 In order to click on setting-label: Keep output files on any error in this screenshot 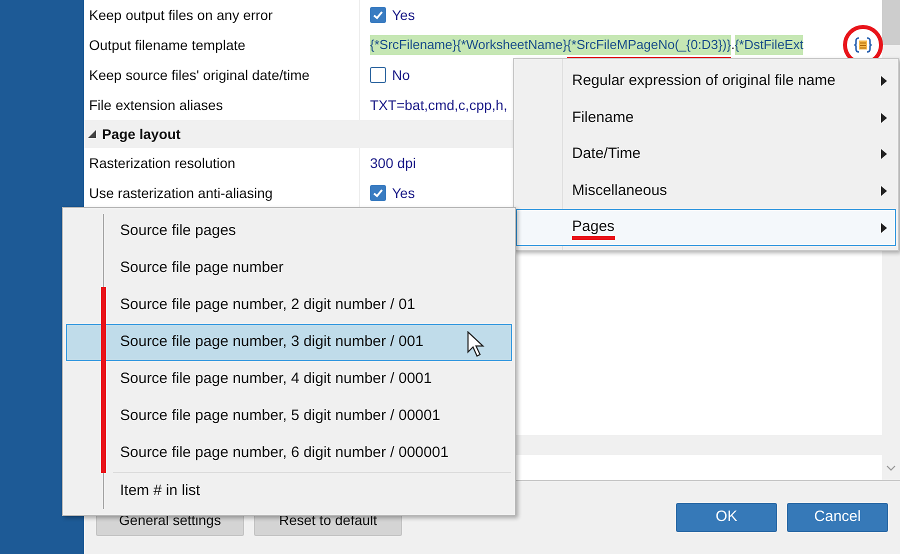, I will do `click(181, 15)`.